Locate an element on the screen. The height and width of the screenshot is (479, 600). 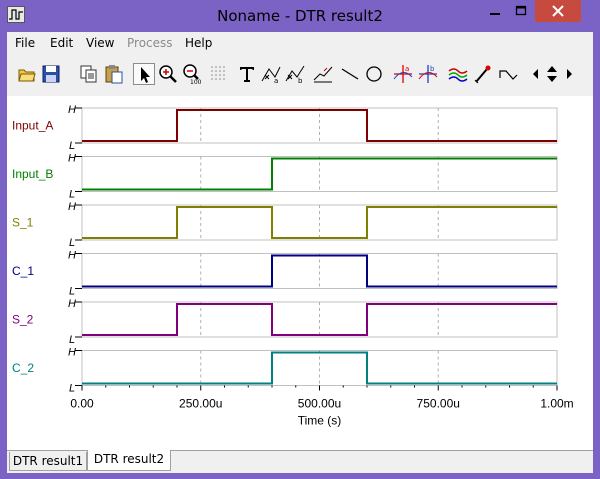
open-folder-icon is located at coordinates (27, 75).